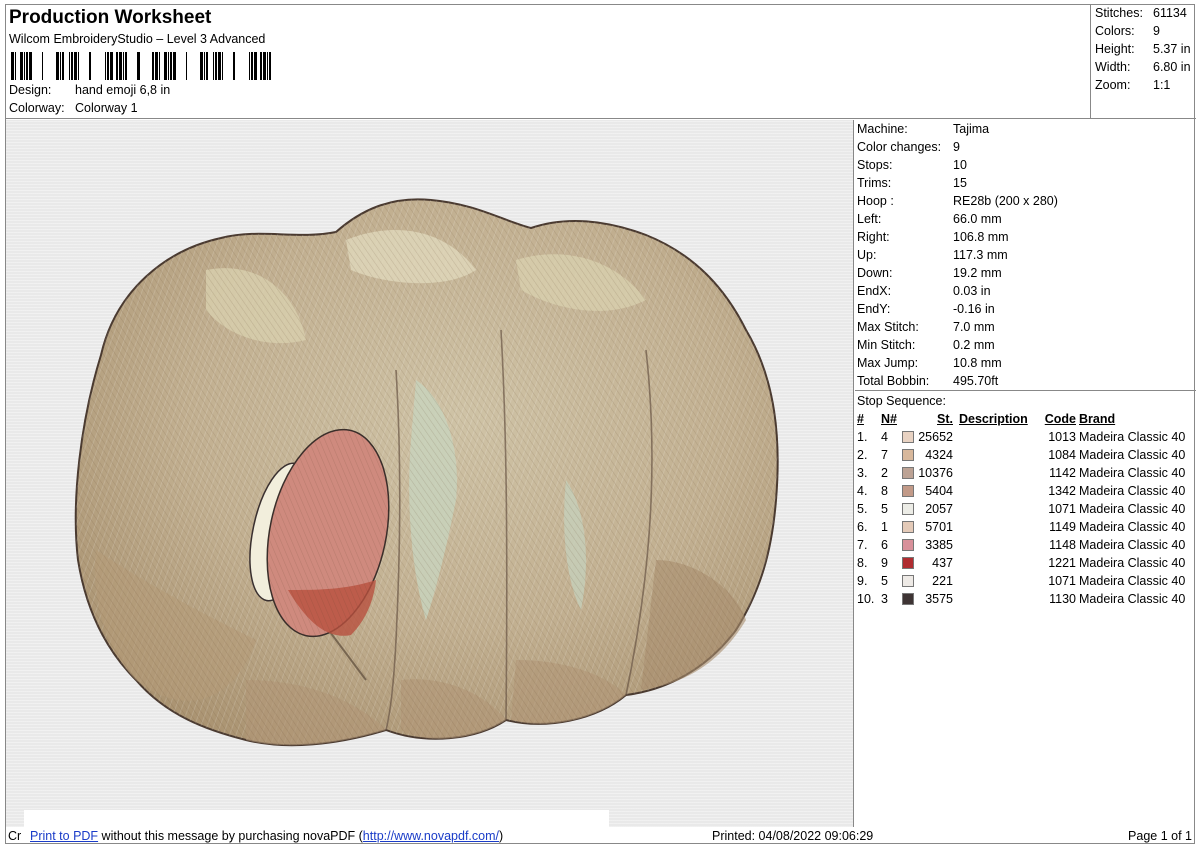  What do you see at coordinates (73, 108) in the screenshot?
I see `colorway-row: Colorway: Colorway 1` at bounding box center [73, 108].